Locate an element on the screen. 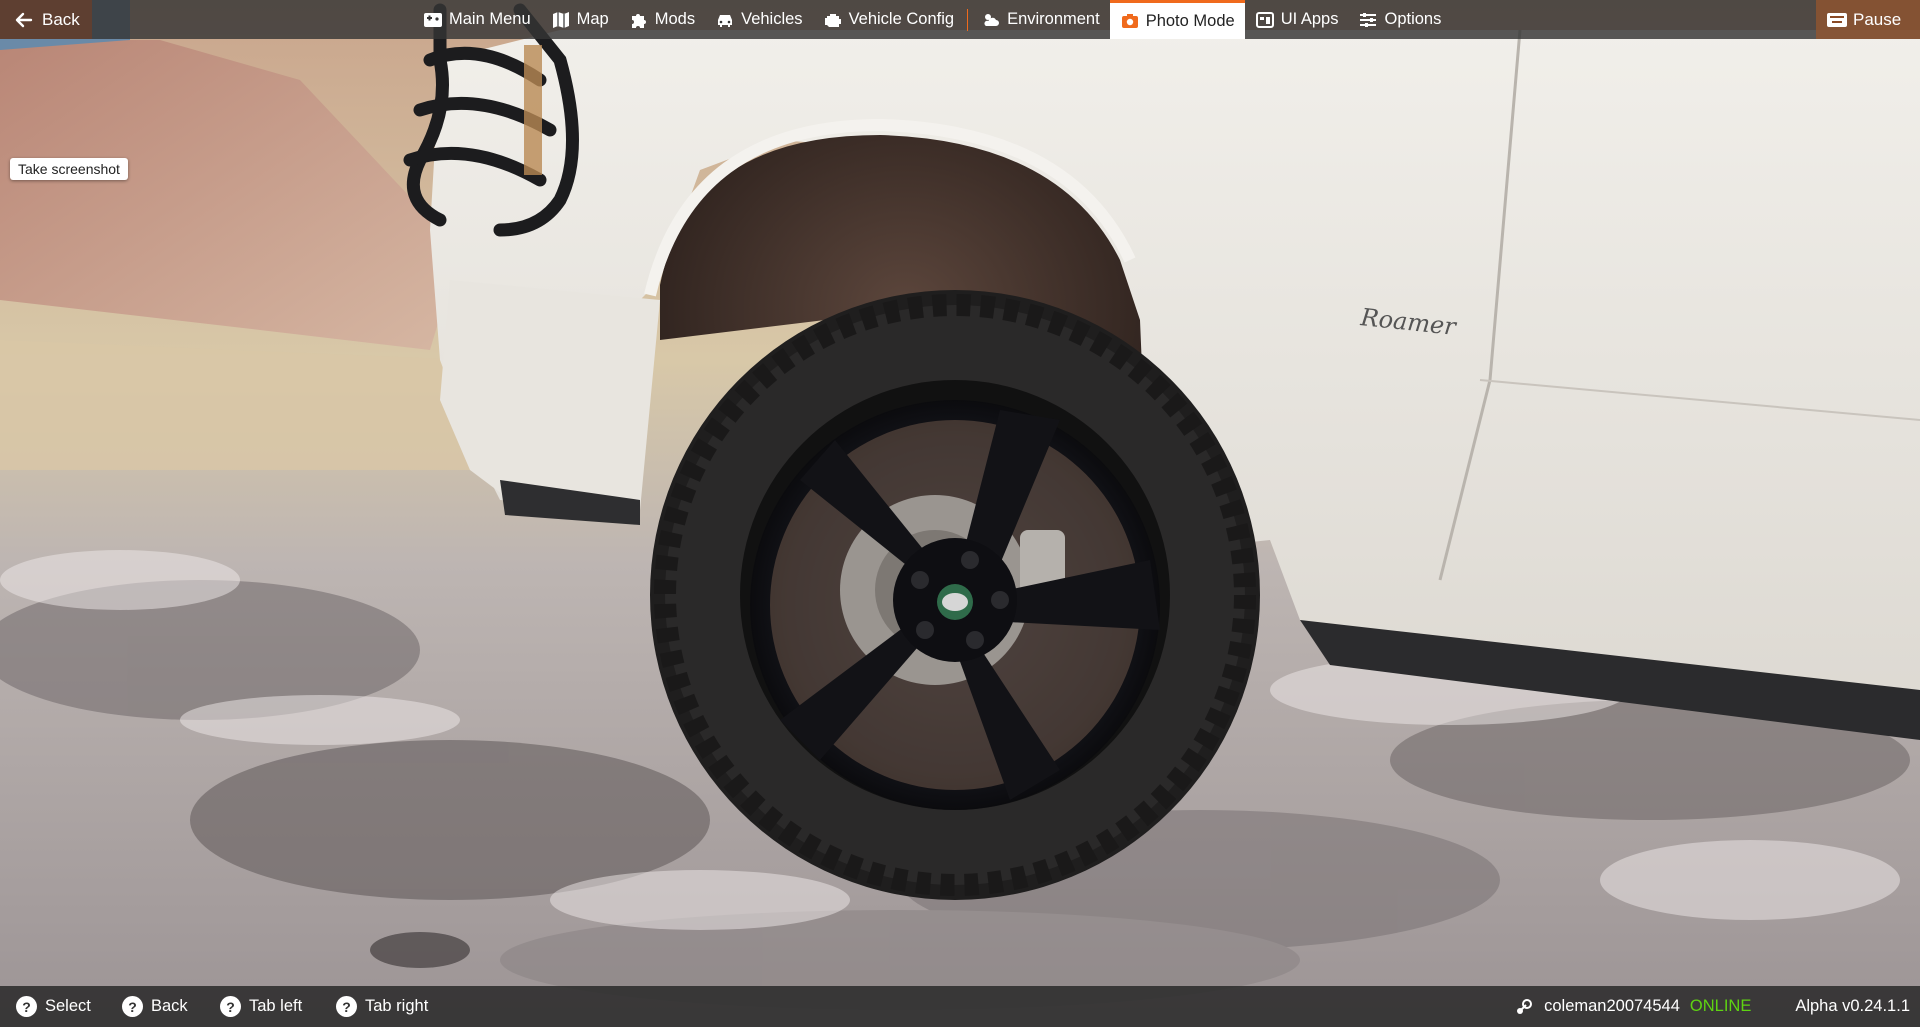 This screenshot has height=1027, width=1920. tab-main-menu: Main Menu is located at coordinates (477, 19).